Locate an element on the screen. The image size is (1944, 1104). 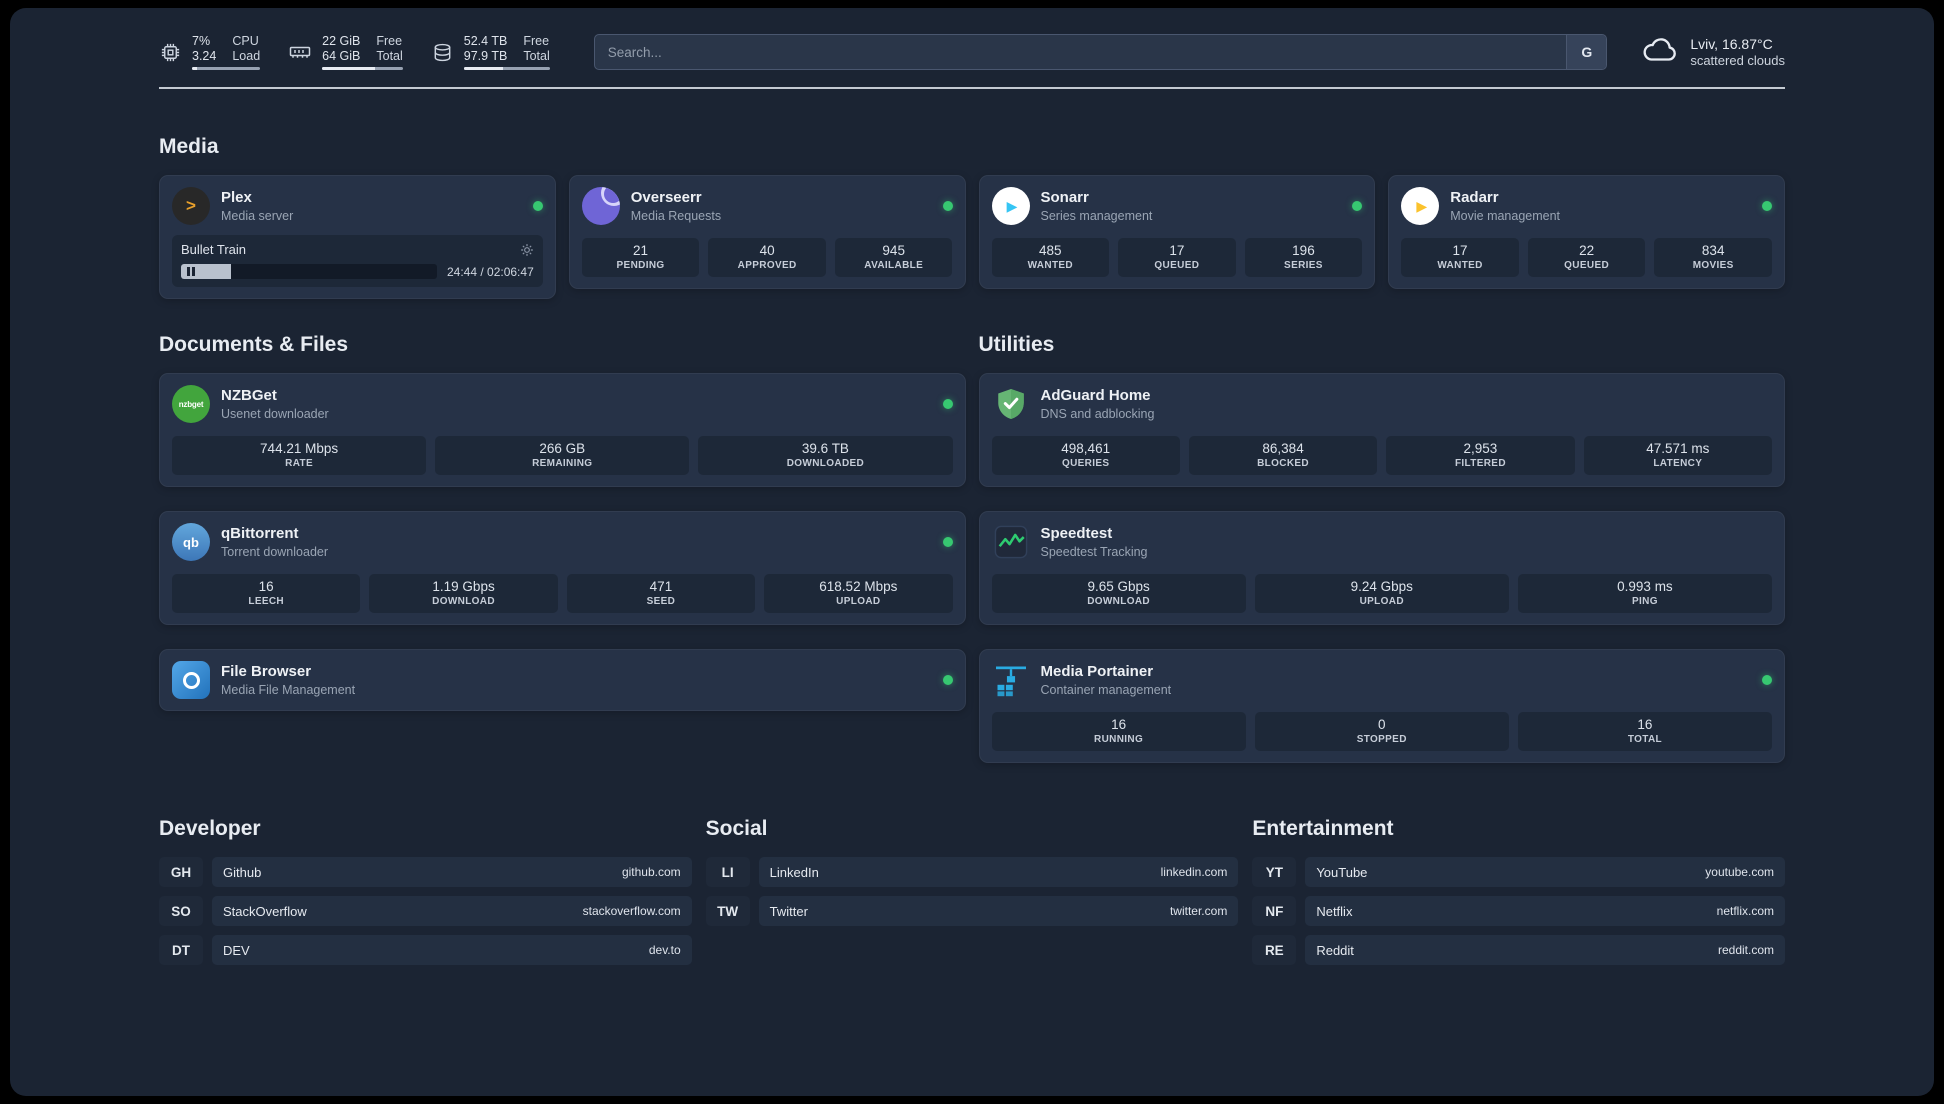
weather-widget: Lviv, 16.87°C scattered clouds is located at coordinates (1713, 52).